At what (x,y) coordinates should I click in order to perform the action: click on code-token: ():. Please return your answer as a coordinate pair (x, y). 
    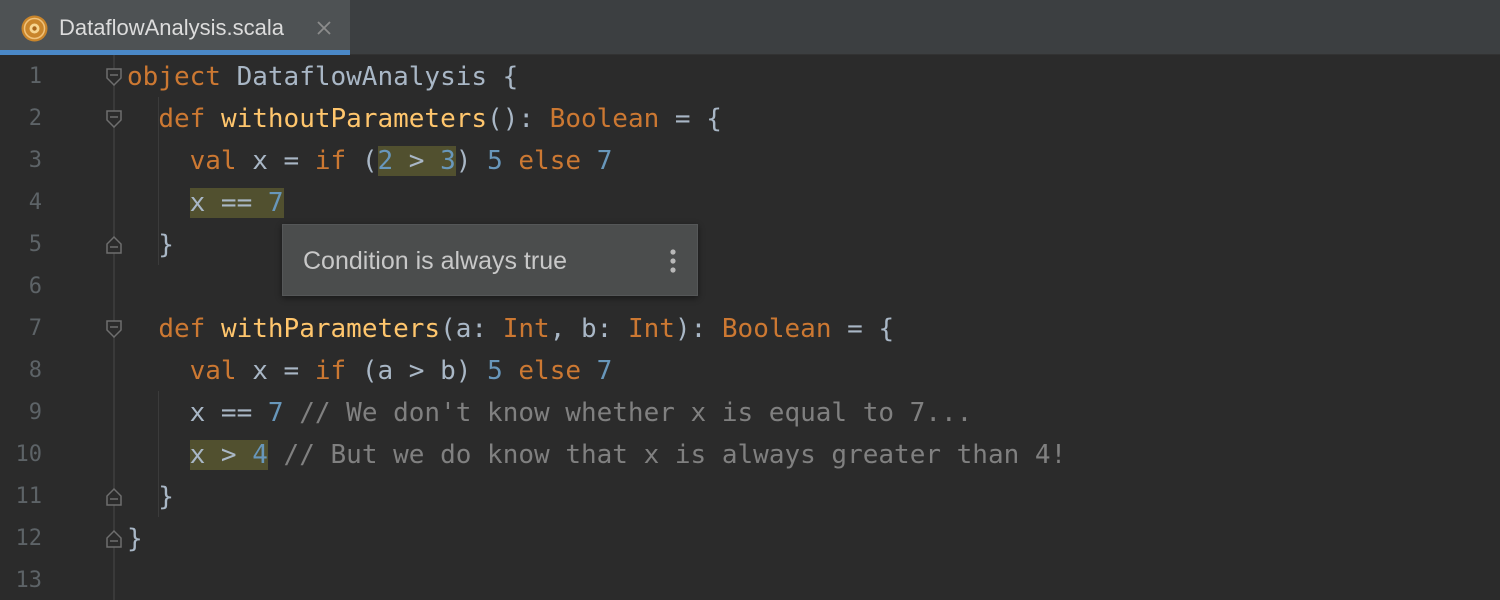
    Looking at the image, I should click on (518, 119).